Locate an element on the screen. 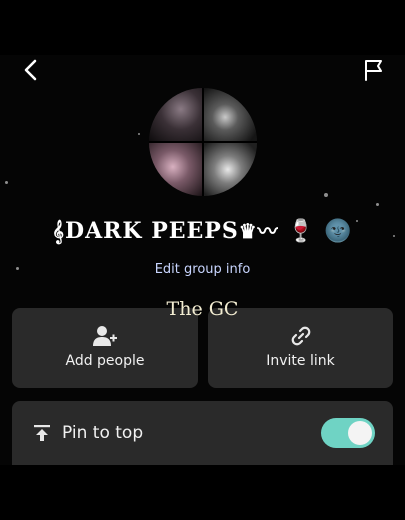 The height and width of the screenshot is (520, 405). overlay-caption: The GC is located at coordinates (202, 309).